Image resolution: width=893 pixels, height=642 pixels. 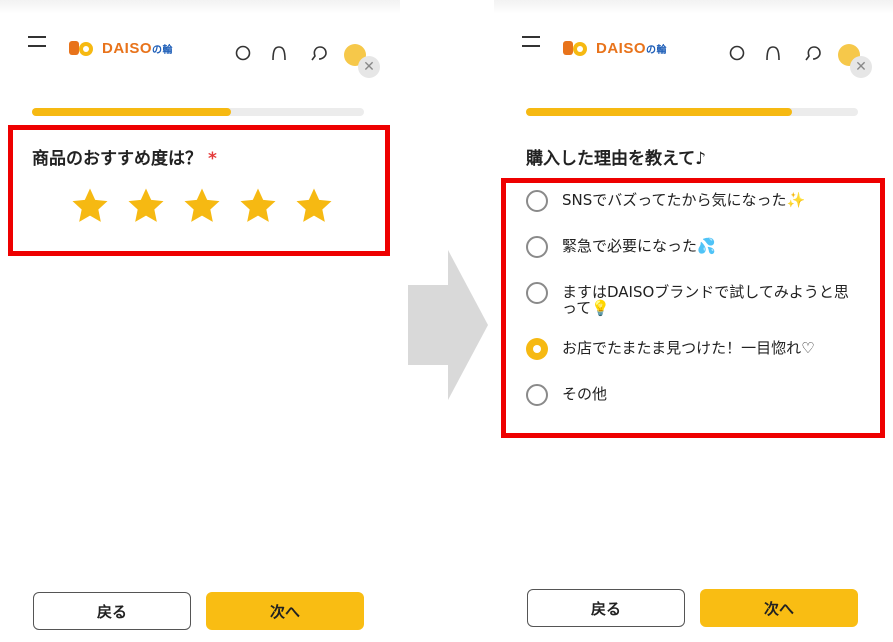 What do you see at coordinates (448, 325) in the screenshot?
I see `arrow-right-icon` at bounding box center [448, 325].